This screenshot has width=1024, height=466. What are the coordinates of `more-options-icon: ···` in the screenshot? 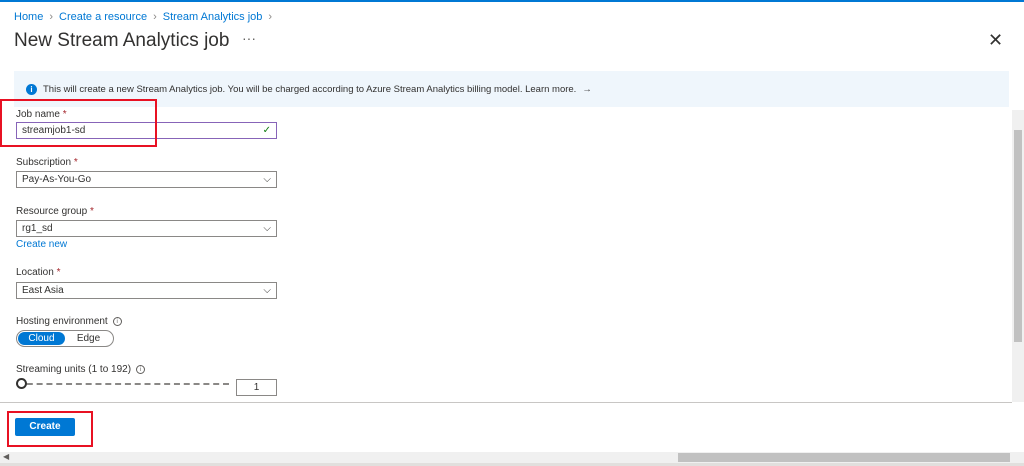 It's located at (249, 38).